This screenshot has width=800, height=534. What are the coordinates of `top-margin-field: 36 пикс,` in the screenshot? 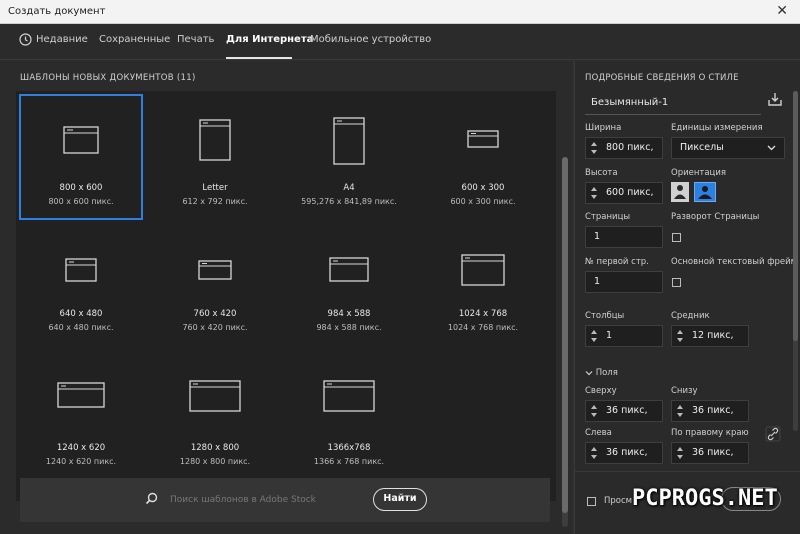 It's located at (624, 411).